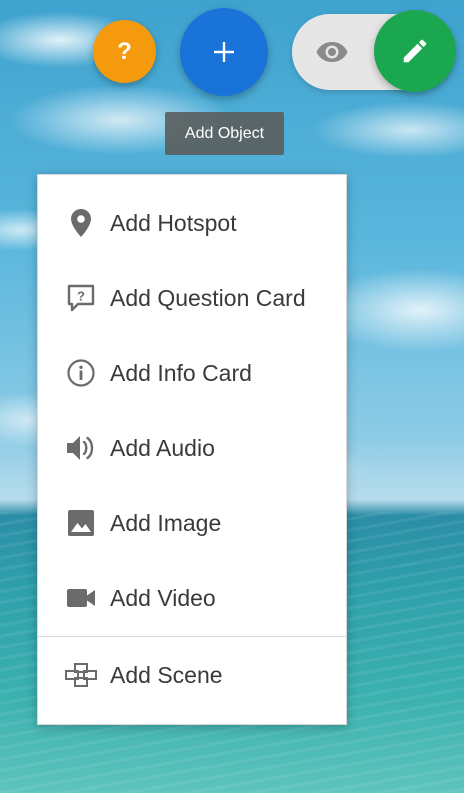 Image resolution: width=464 pixels, height=793 pixels. I want to click on menu-item-label: Add Info Card, so click(181, 372).